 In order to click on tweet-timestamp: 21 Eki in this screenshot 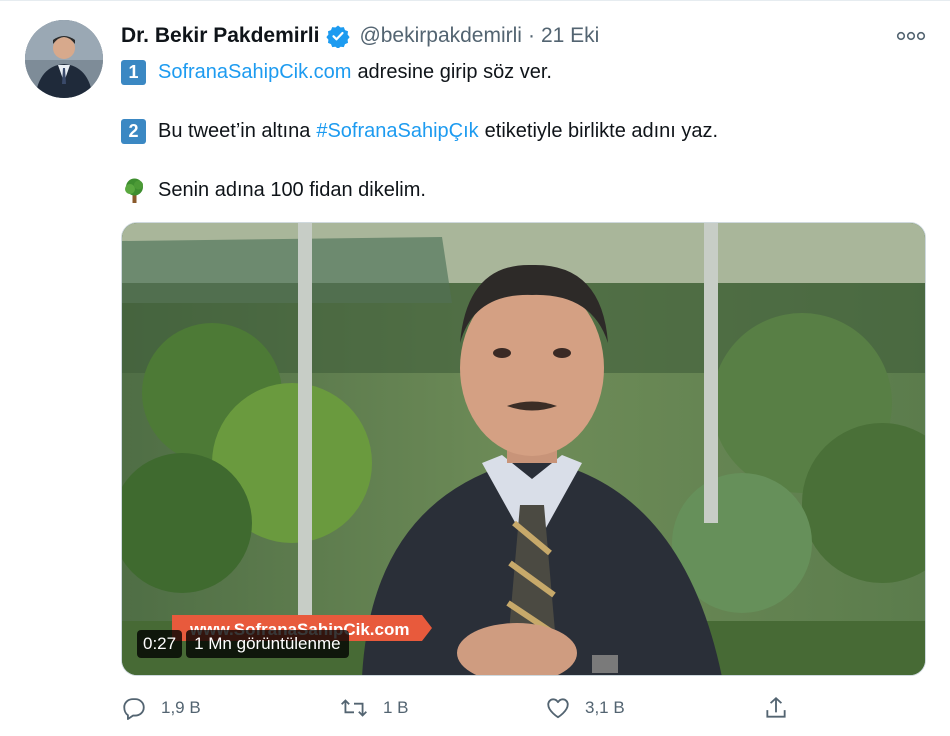, I will do `click(570, 36)`.